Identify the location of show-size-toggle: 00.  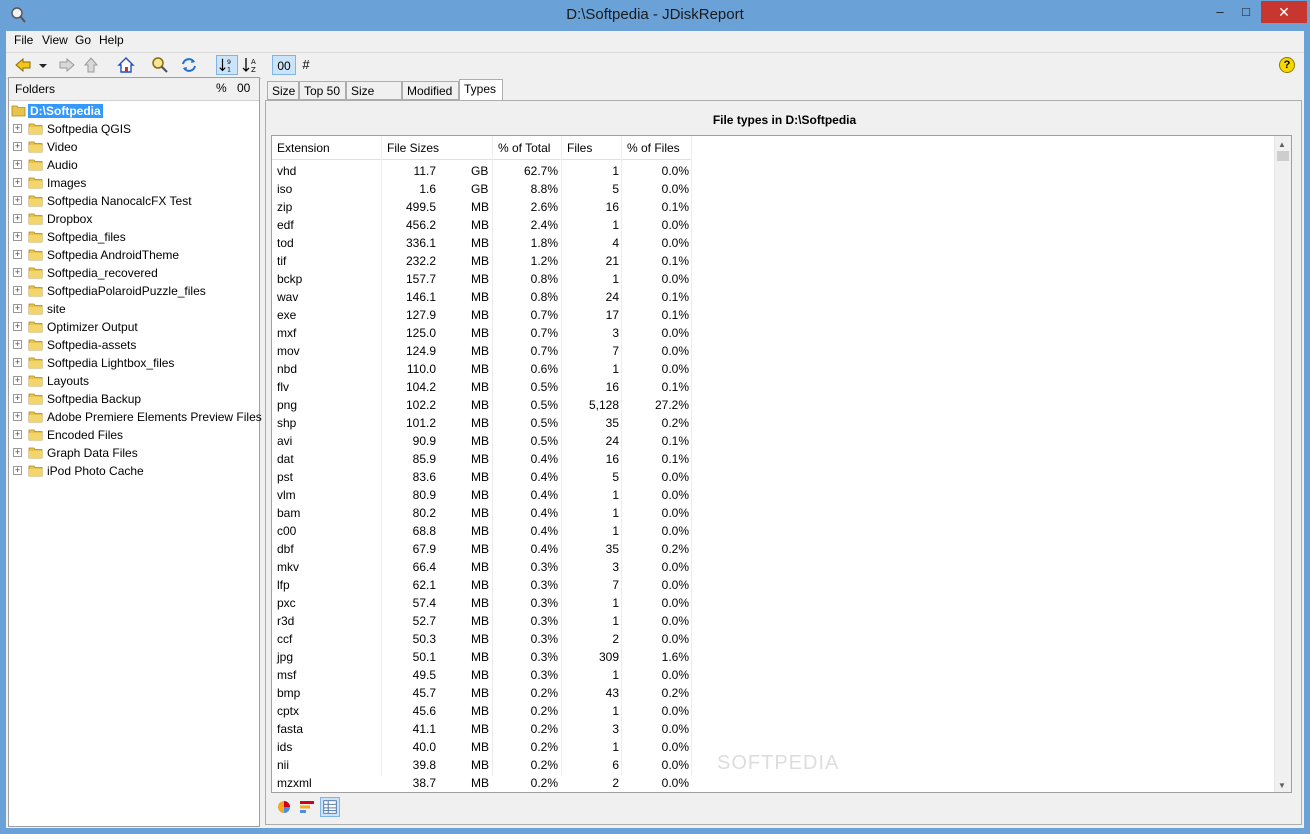
(284, 65).